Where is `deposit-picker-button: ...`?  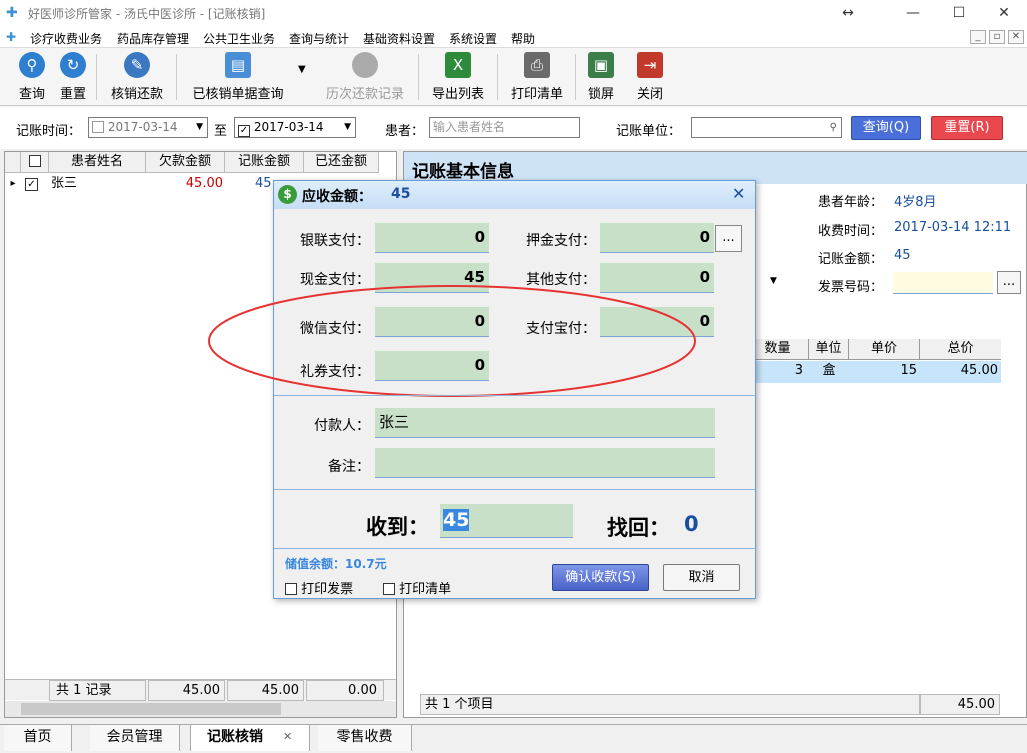
deposit-picker-button: ... is located at coordinates (728, 238).